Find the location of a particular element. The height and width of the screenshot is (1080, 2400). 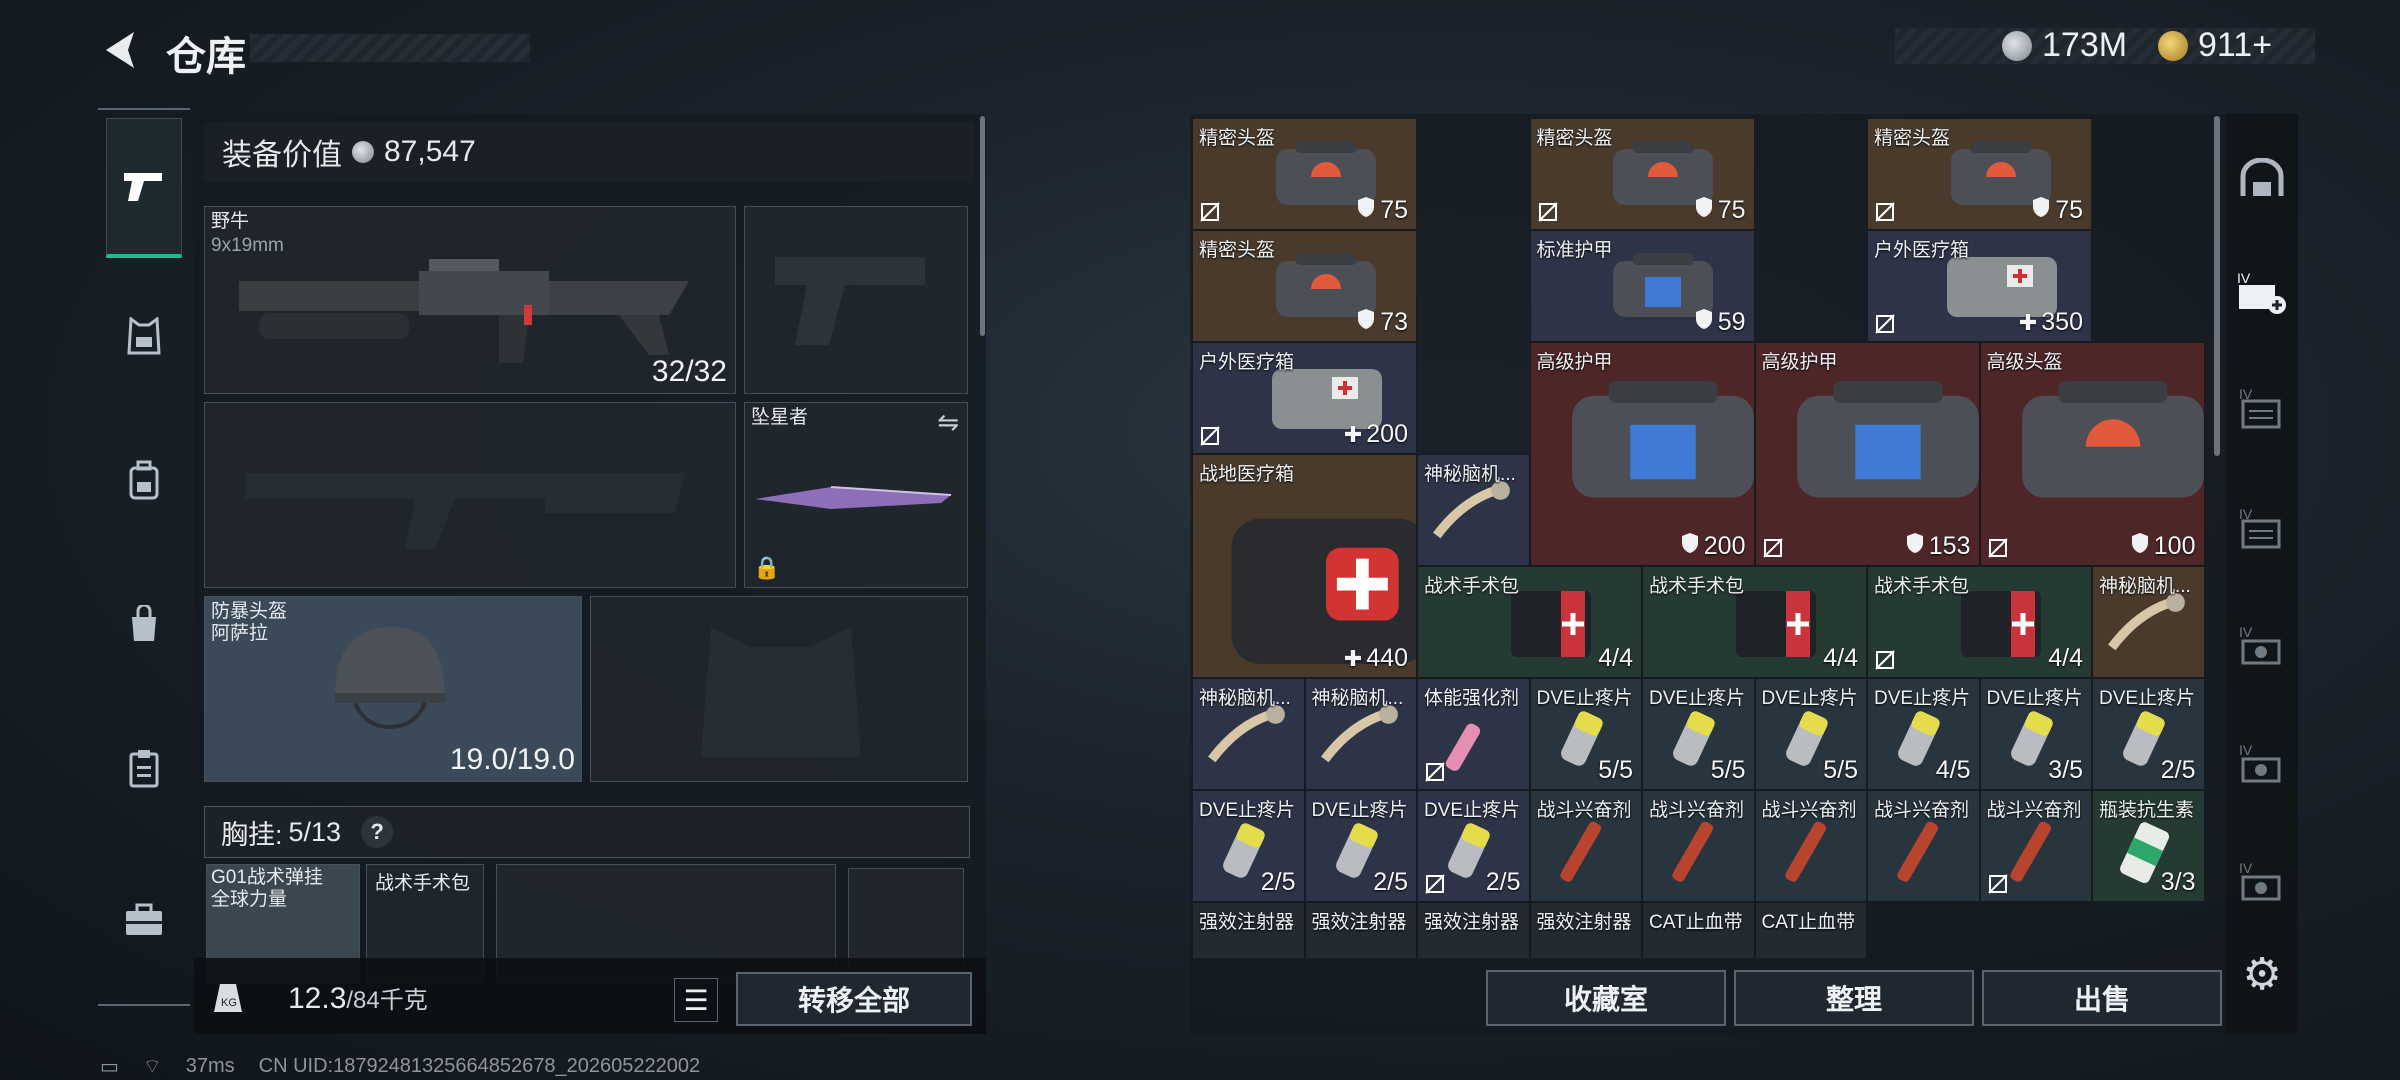

storage-item: 高级护甲 200 is located at coordinates (1642, 454).